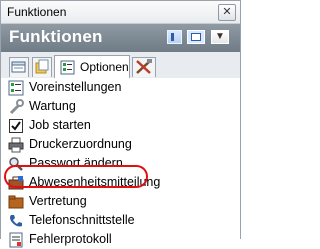  Describe the element at coordinates (16, 221) in the screenshot. I see `phone-icon` at that location.